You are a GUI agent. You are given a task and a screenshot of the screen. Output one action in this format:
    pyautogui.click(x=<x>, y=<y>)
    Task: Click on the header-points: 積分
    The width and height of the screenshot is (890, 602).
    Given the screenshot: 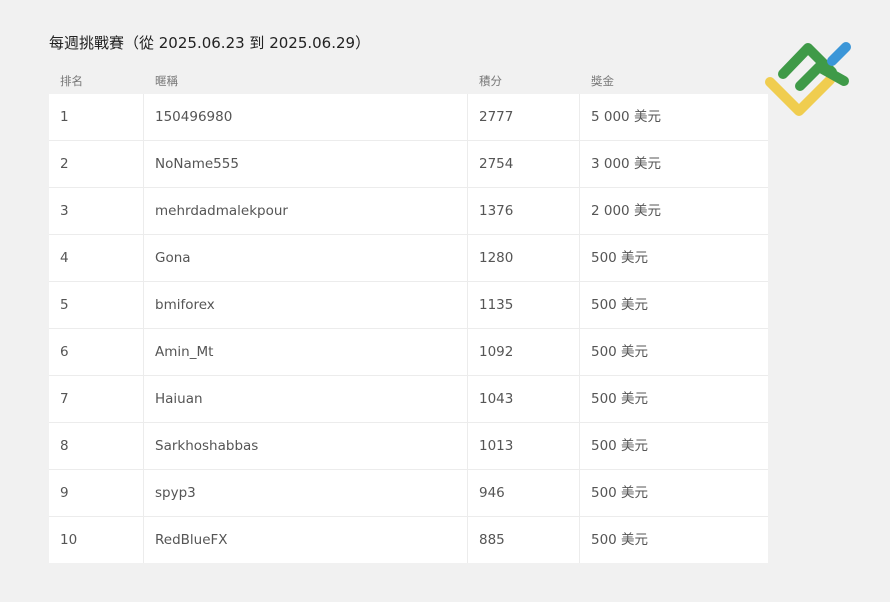 What is the action you would take?
    pyautogui.click(x=490, y=81)
    